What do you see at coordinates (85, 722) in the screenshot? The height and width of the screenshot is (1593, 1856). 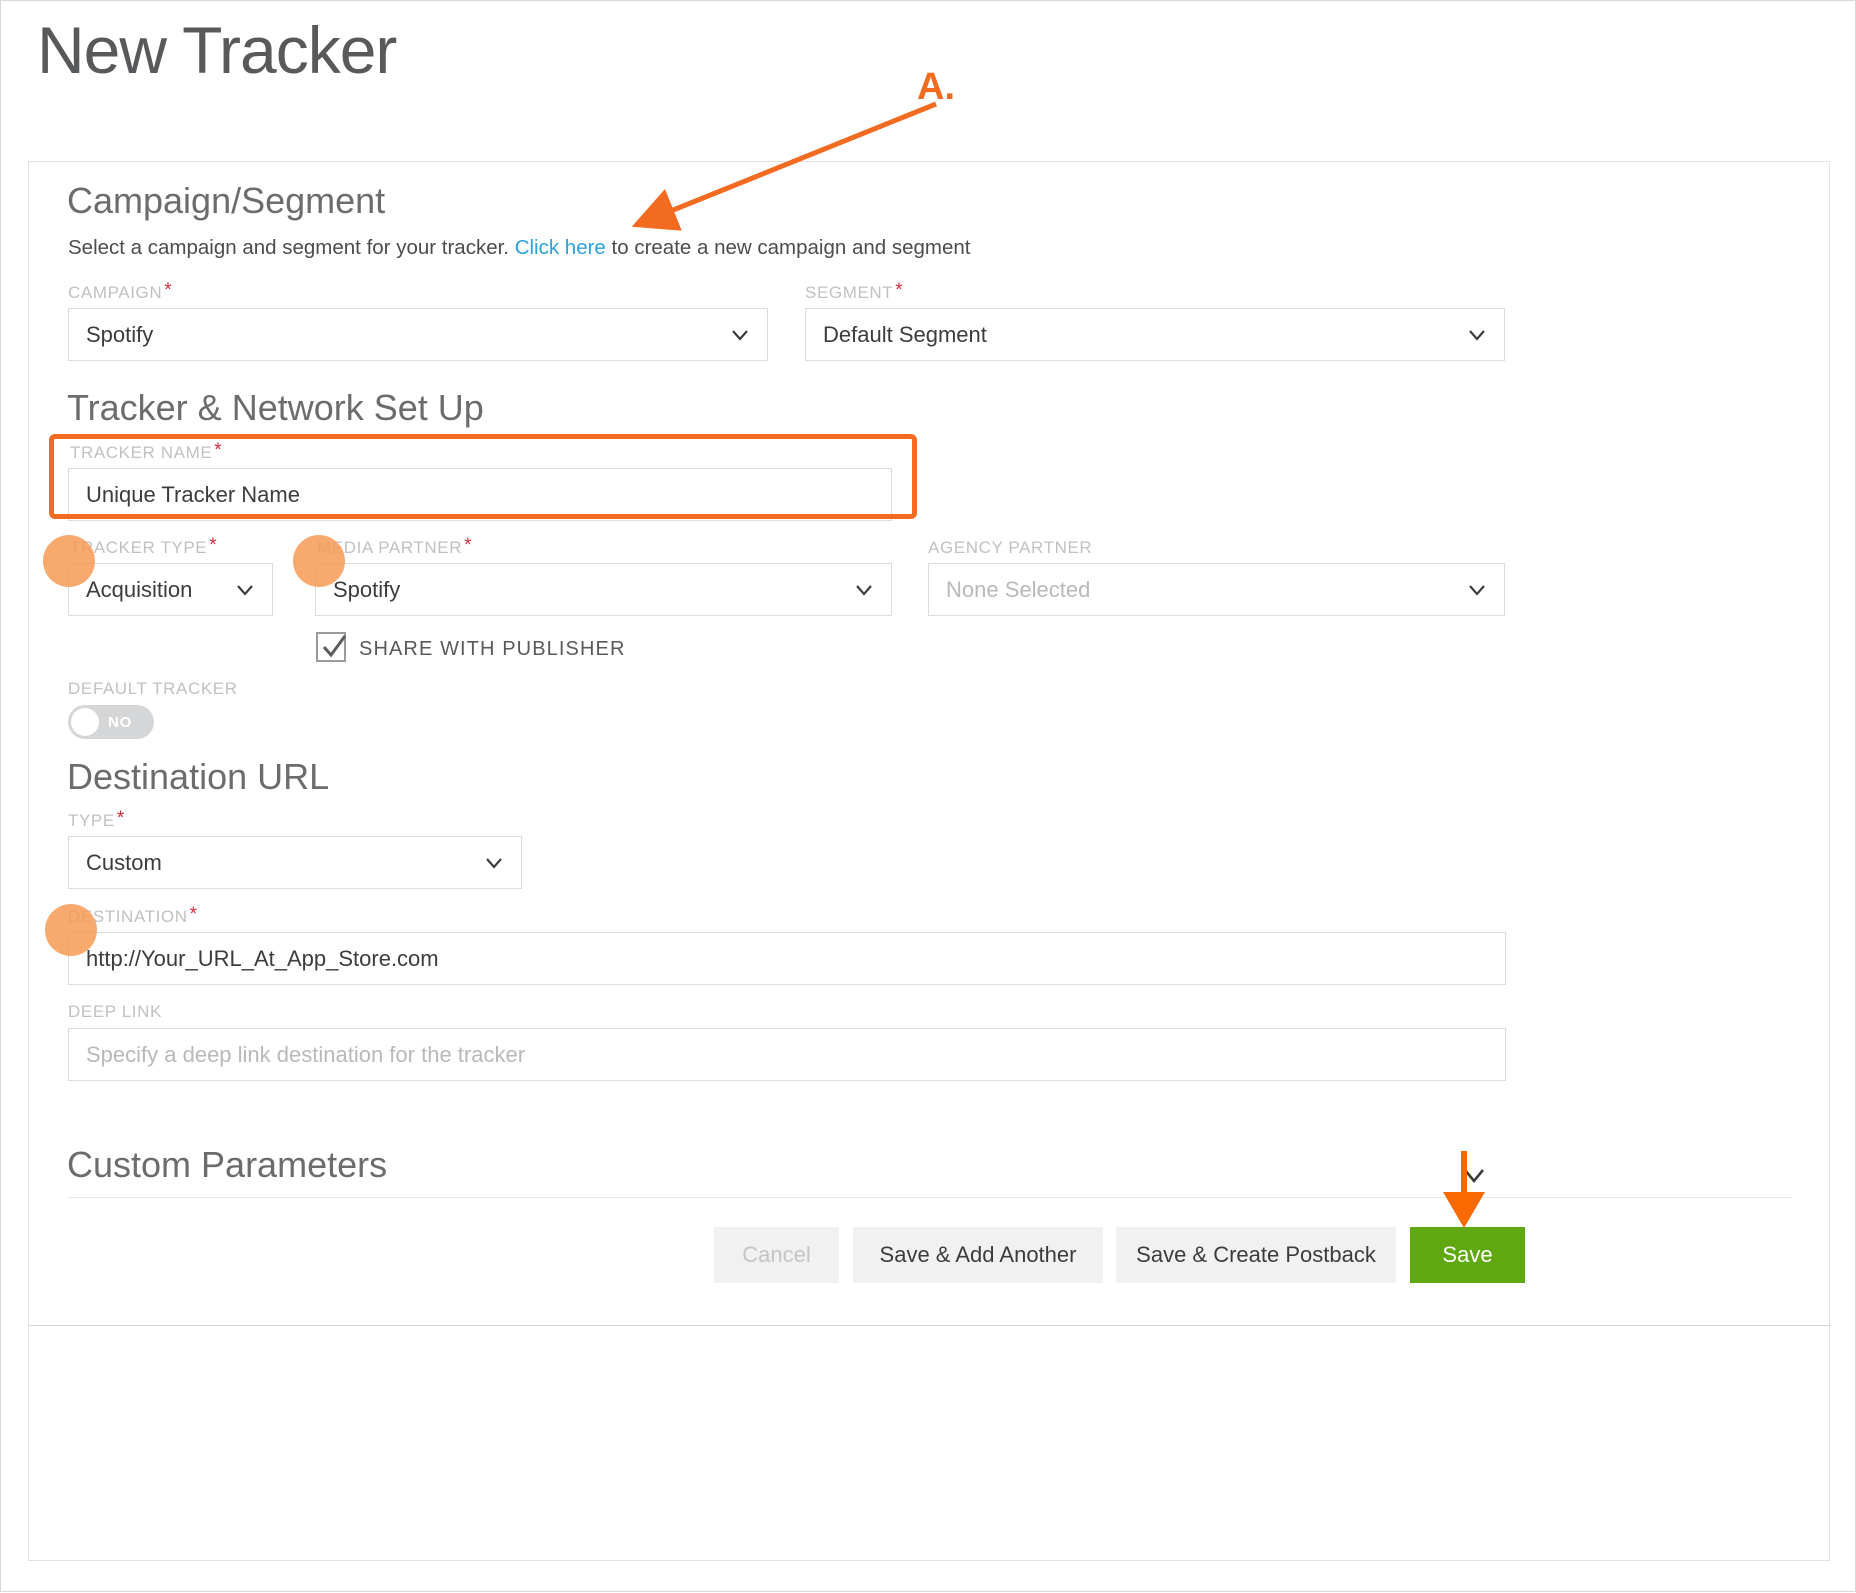 I see `toggle-knob` at bounding box center [85, 722].